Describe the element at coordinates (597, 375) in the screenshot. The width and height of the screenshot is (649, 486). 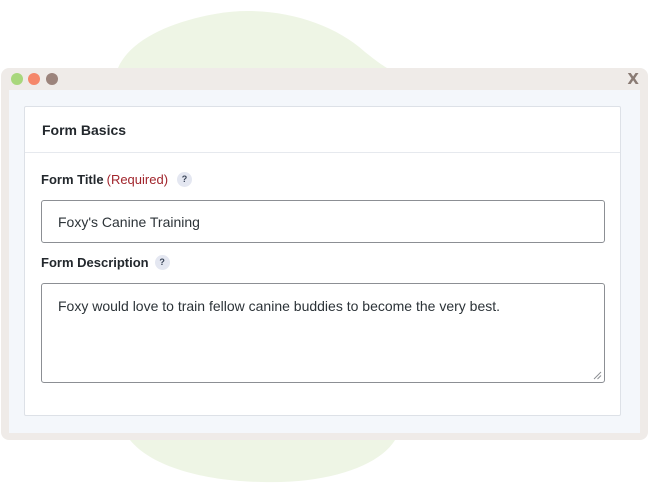
I see `resize-handle-icon` at that location.